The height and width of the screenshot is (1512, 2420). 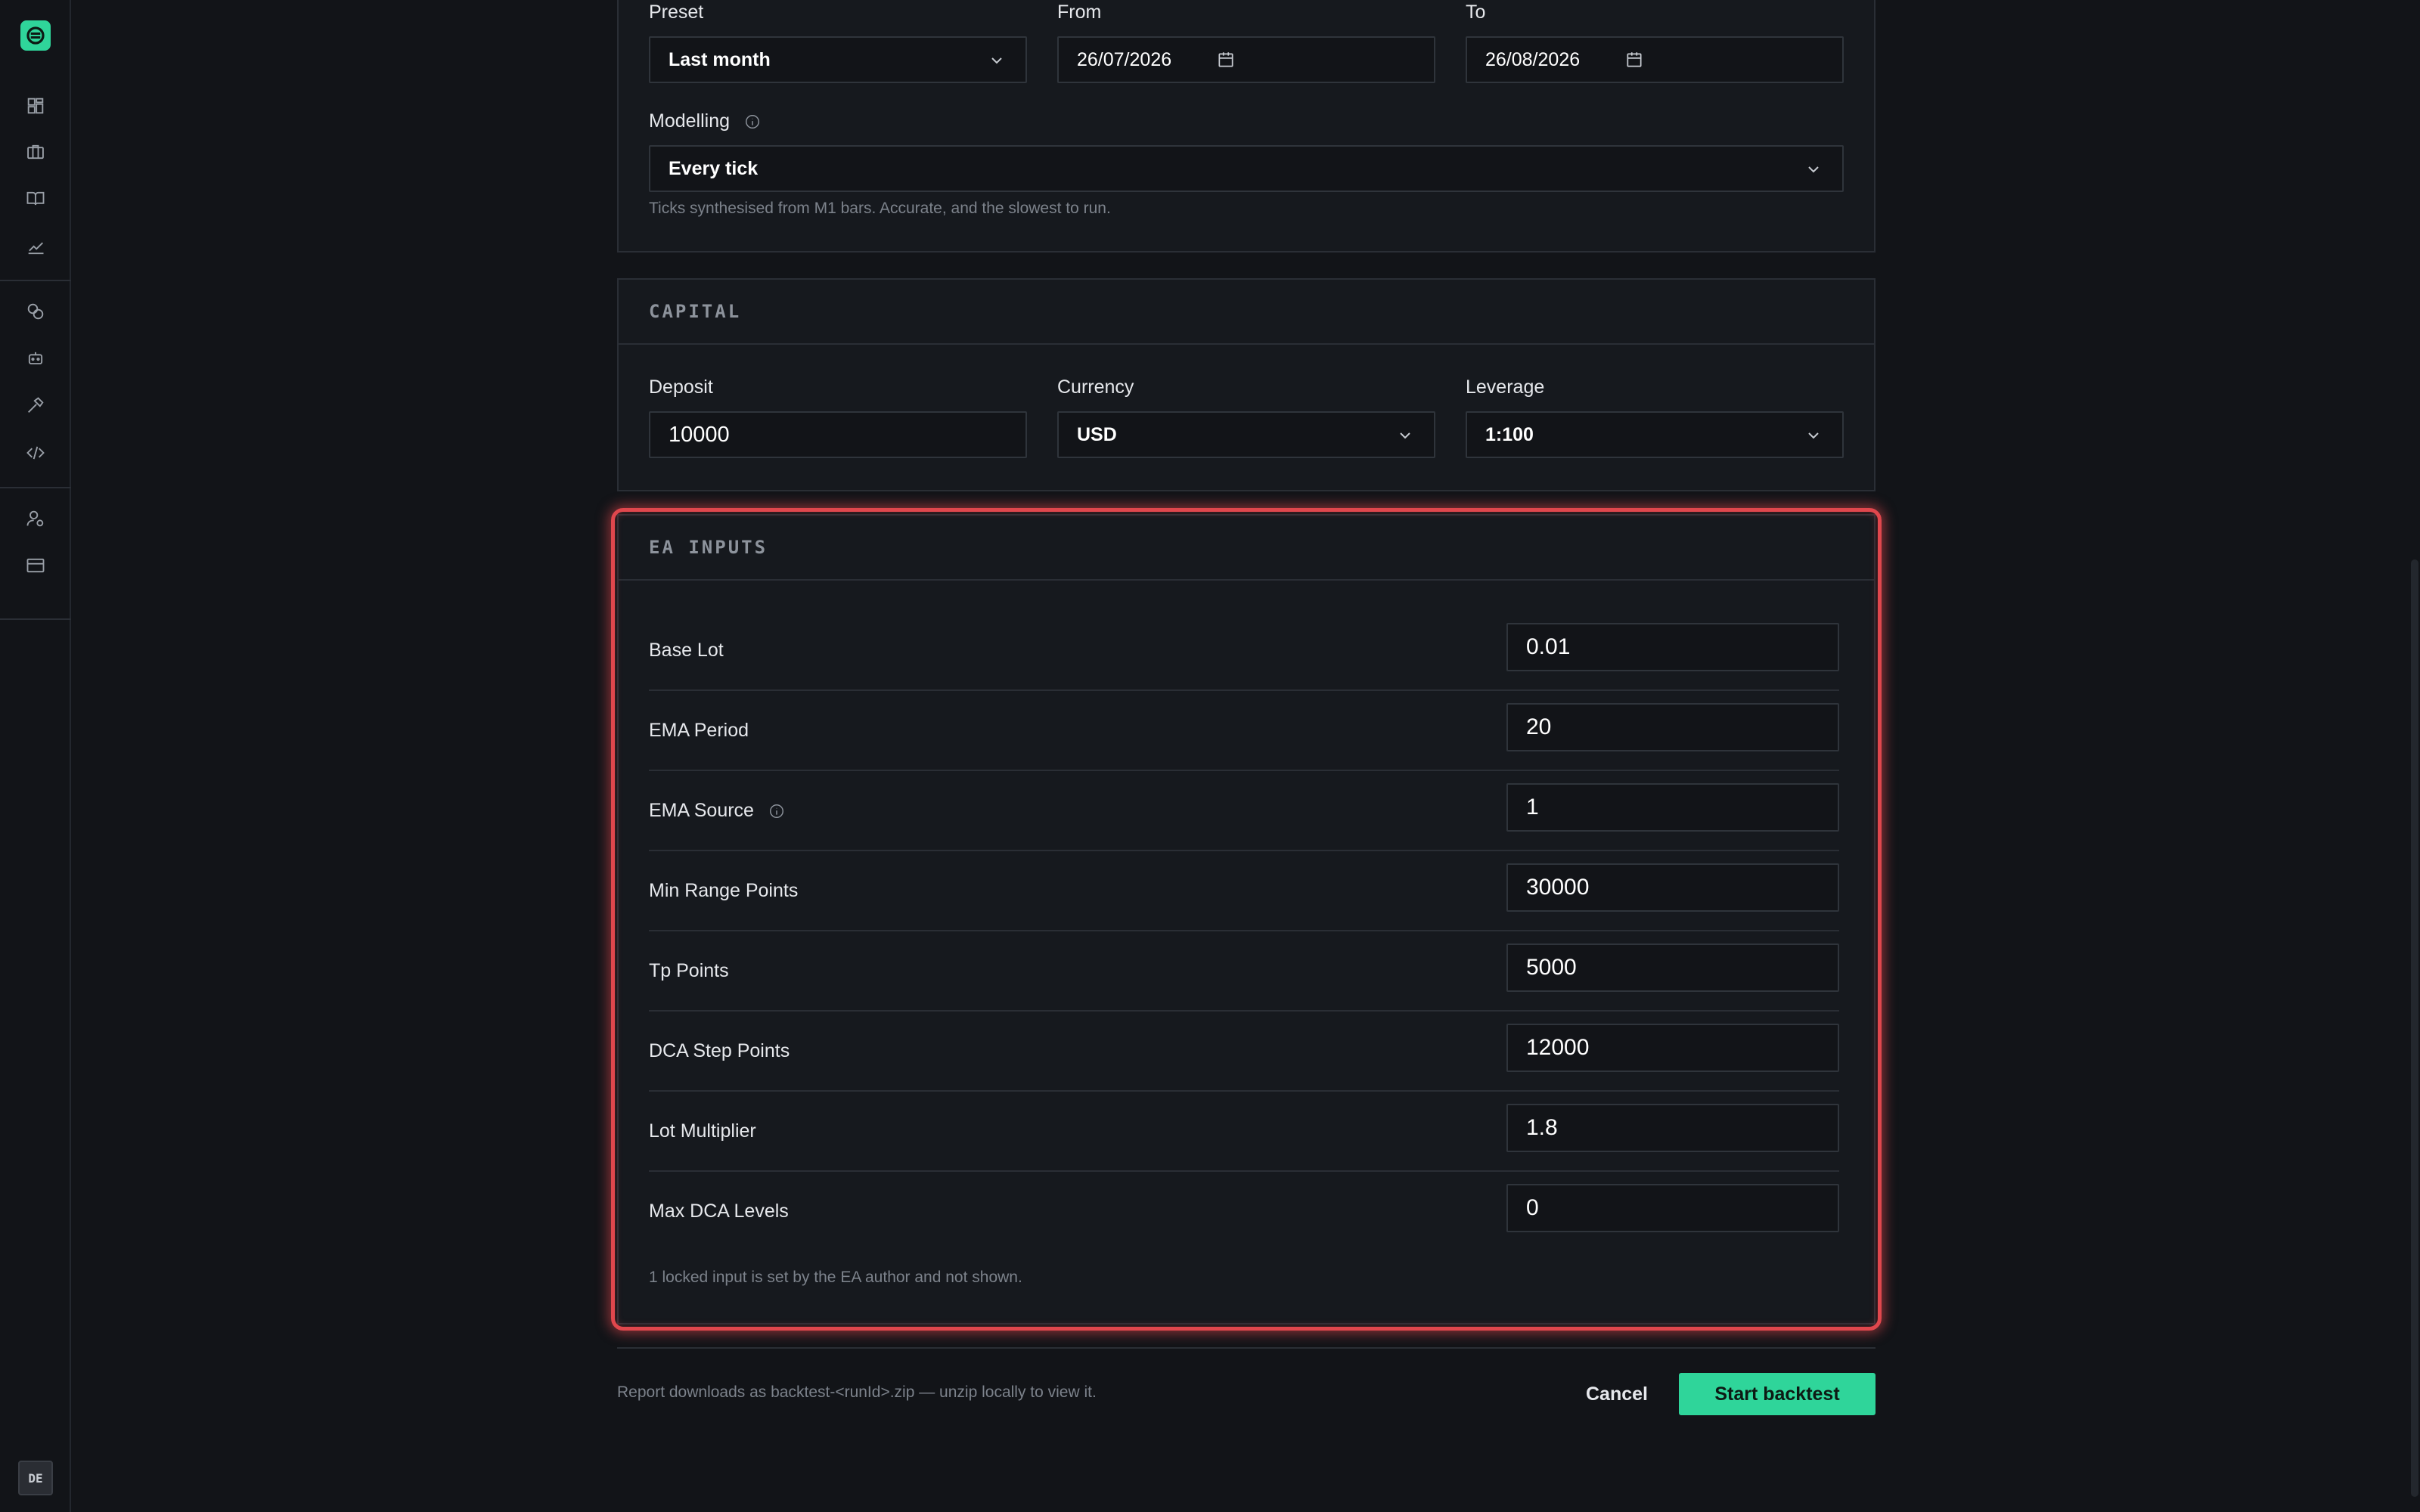 I want to click on deposit-input: 10000, so click(x=838, y=434).